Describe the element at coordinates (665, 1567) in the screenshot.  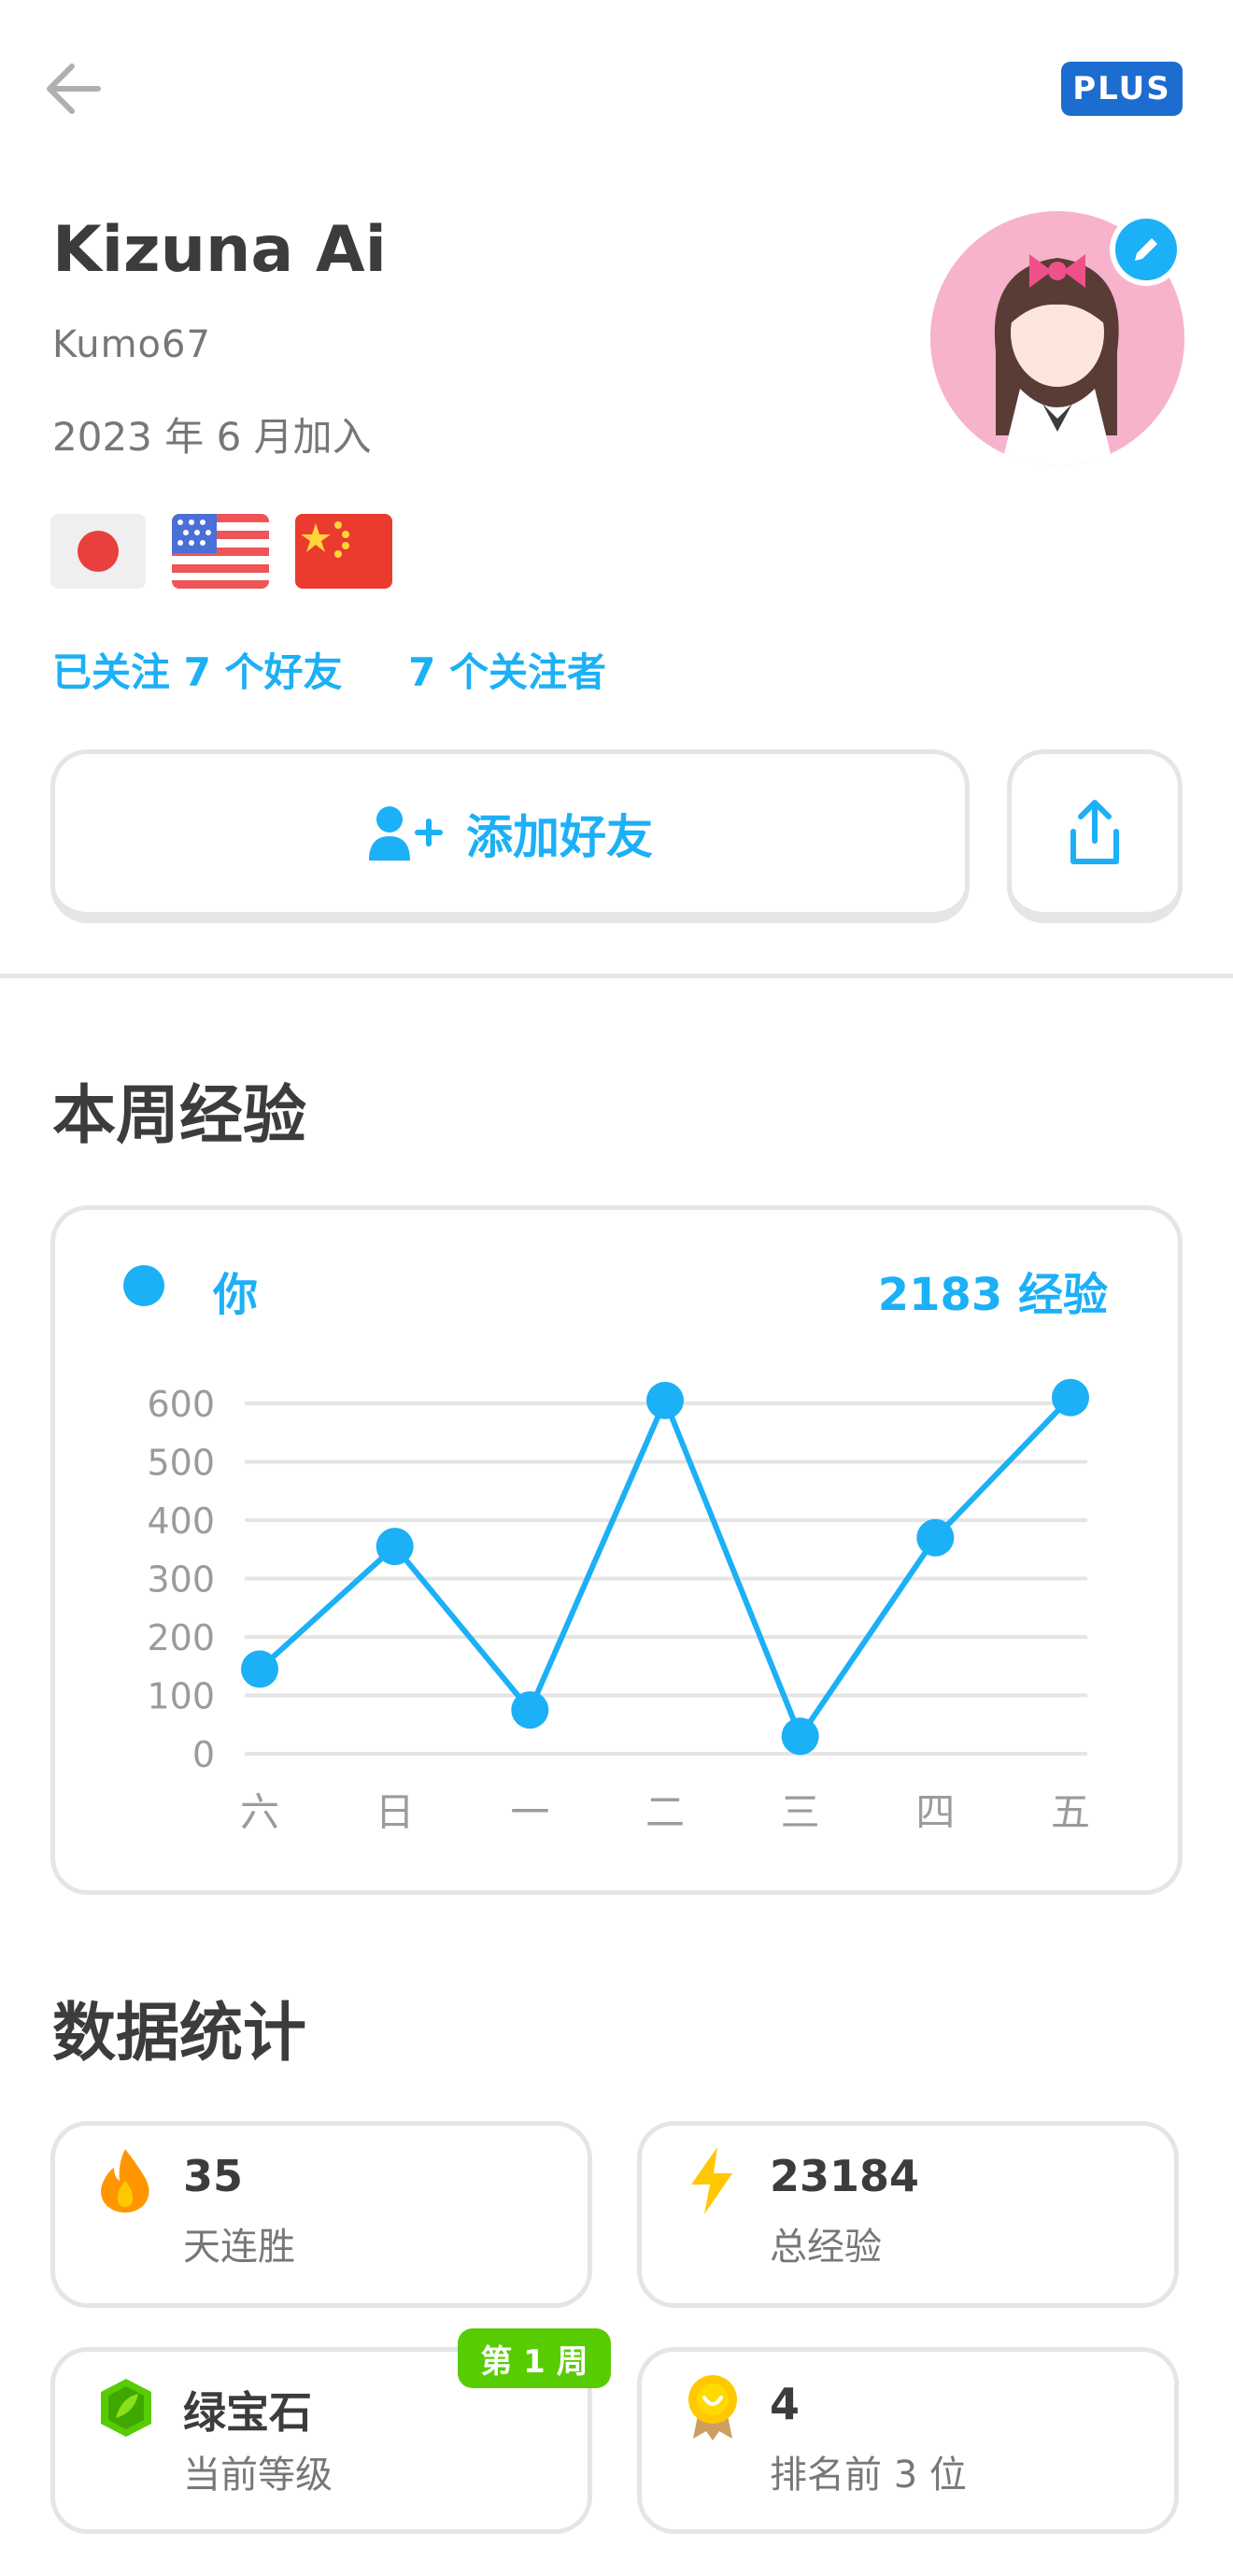
I see `series-line` at that location.